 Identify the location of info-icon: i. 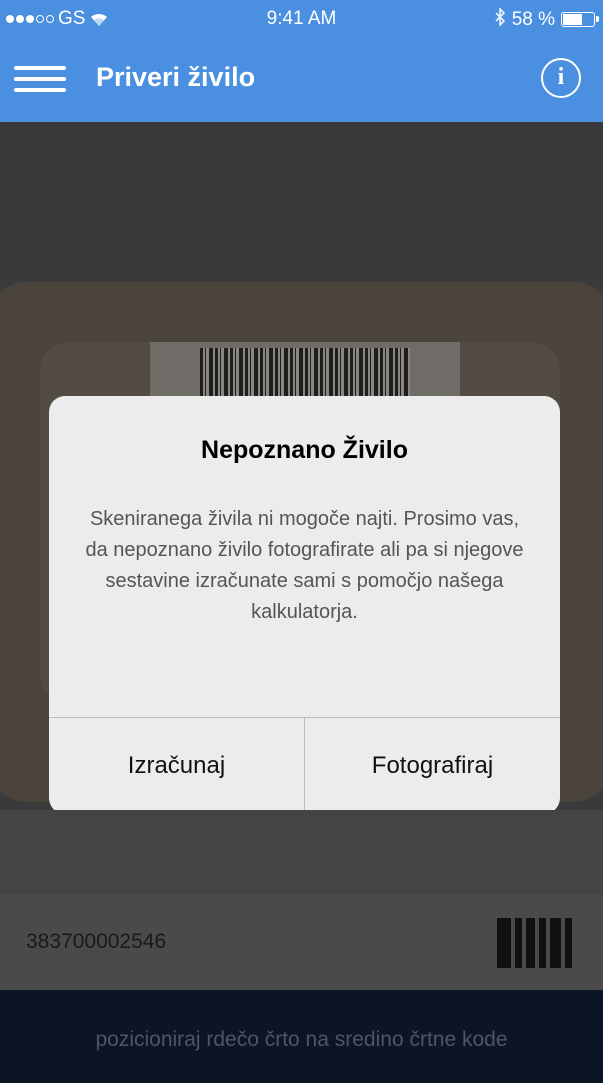
(561, 78).